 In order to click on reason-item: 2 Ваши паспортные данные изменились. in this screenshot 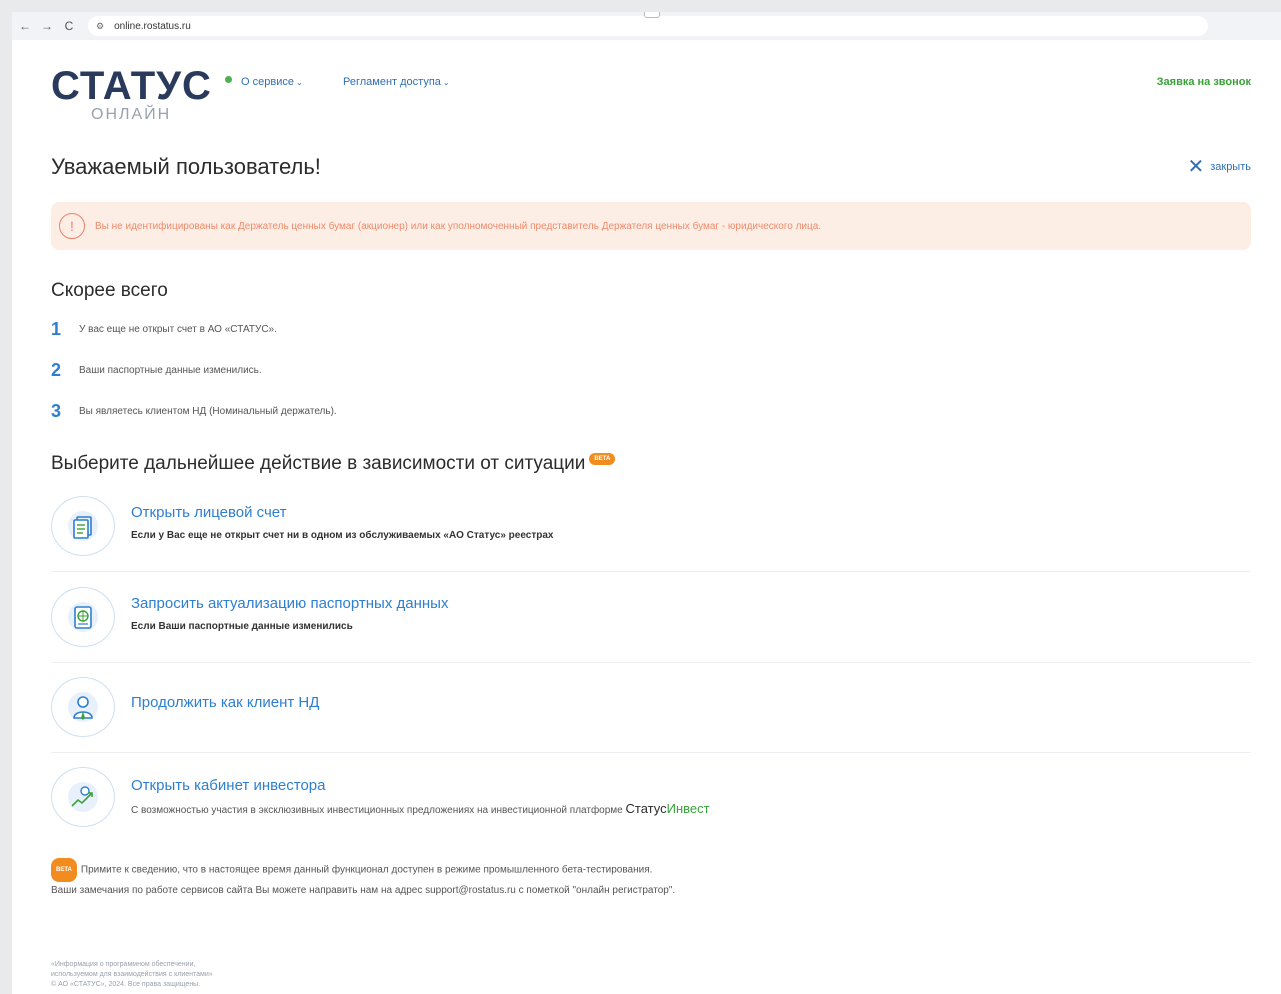, I will do `click(156, 370)`.